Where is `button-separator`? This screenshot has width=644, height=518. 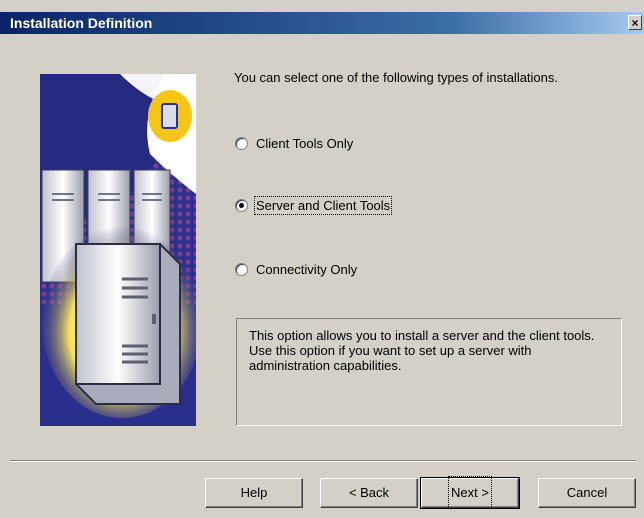 button-separator is located at coordinates (323, 461).